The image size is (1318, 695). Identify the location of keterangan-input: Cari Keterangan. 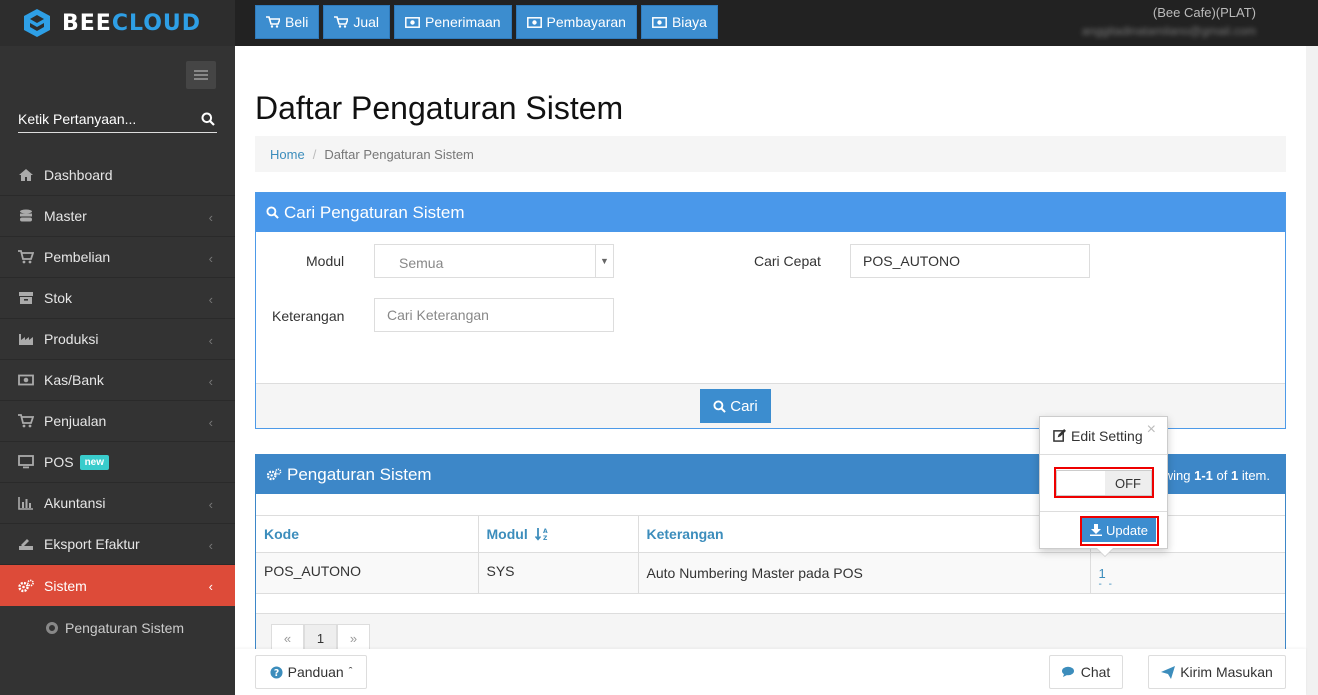
(494, 315).